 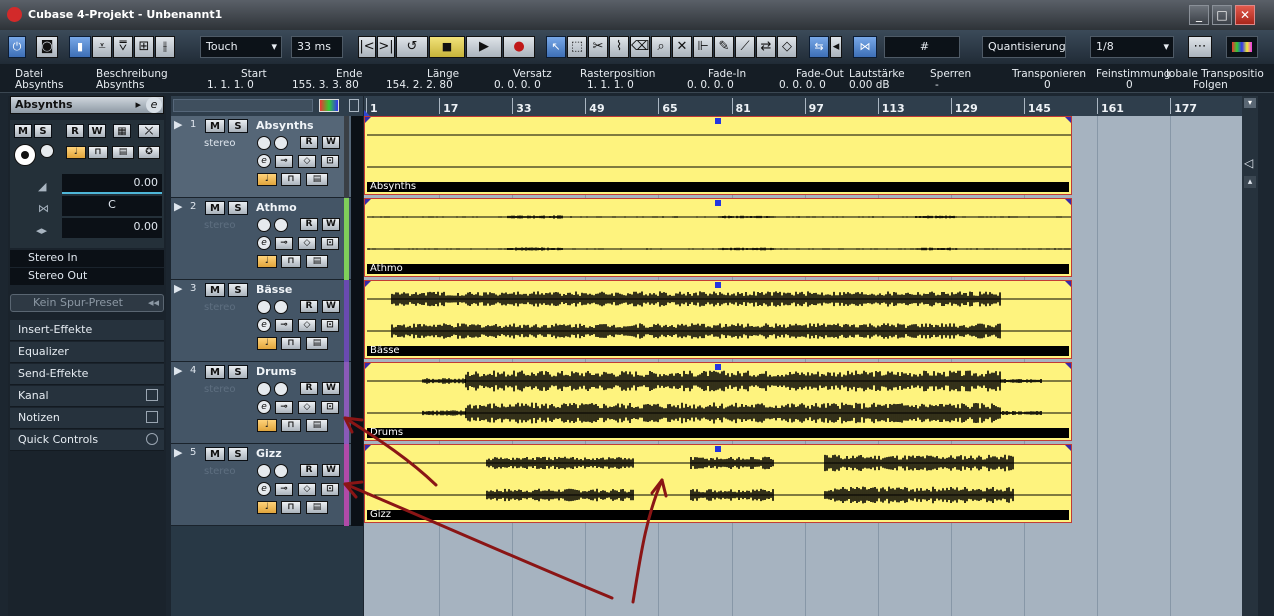 What do you see at coordinates (112, 206) in the screenshot?
I see `pan-field: C` at bounding box center [112, 206].